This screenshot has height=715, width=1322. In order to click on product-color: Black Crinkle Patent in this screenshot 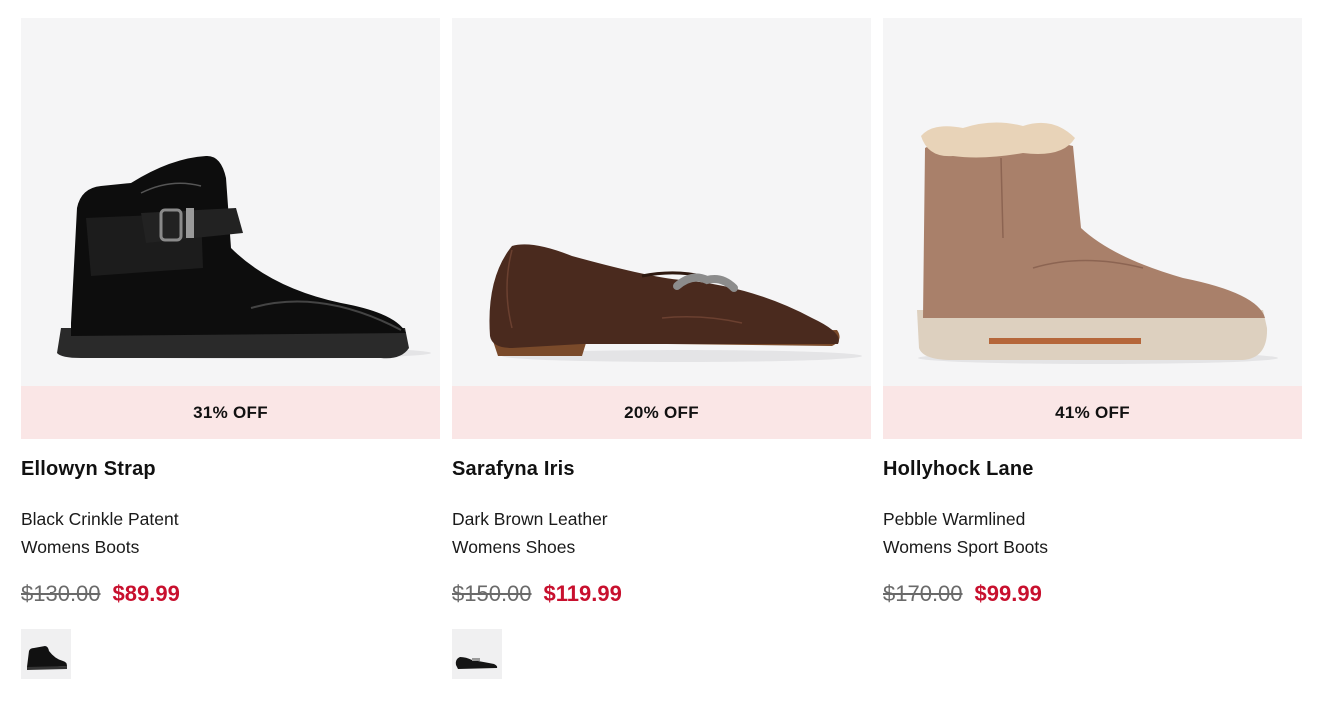, I will do `click(100, 519)`.